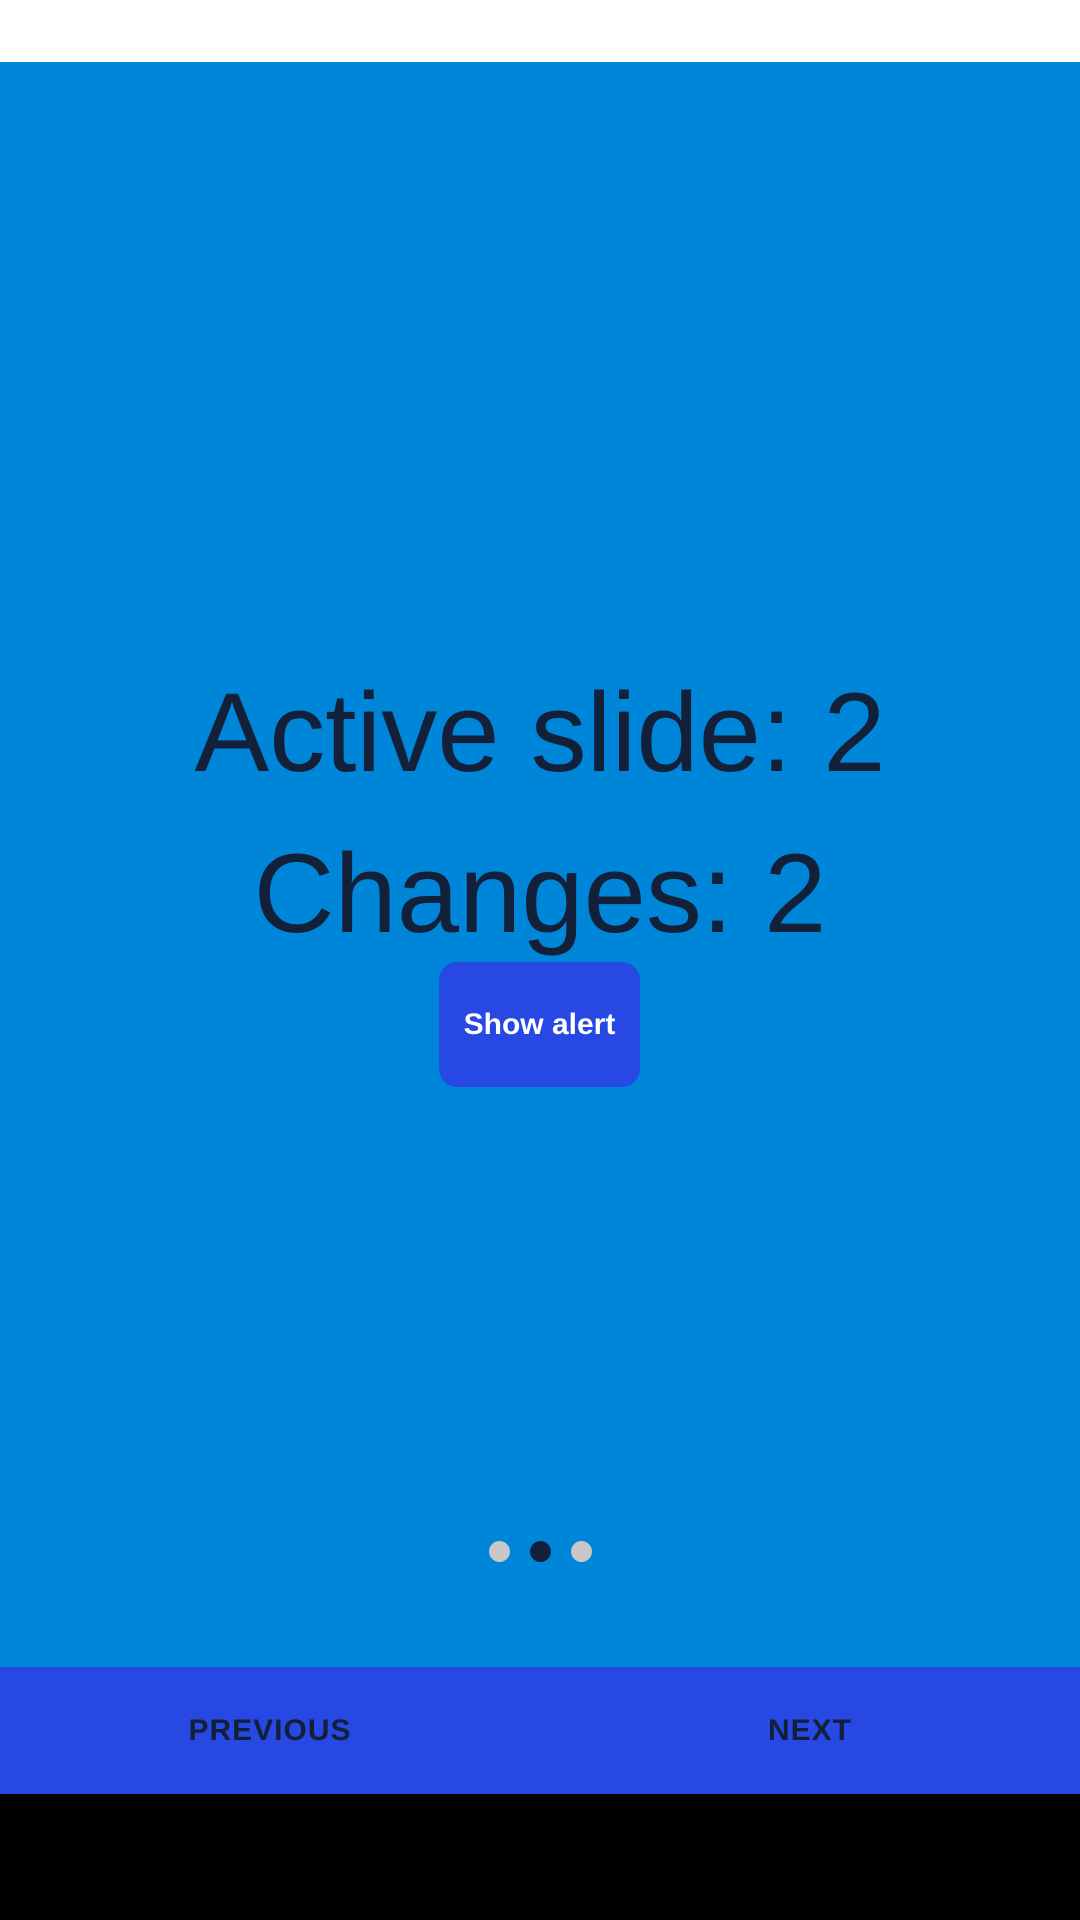 The image size is (1080, 1920). Describe the element at coordinates (540, 893) in the screenshot. I see `changes-count-text: Changes: 2` at that location.